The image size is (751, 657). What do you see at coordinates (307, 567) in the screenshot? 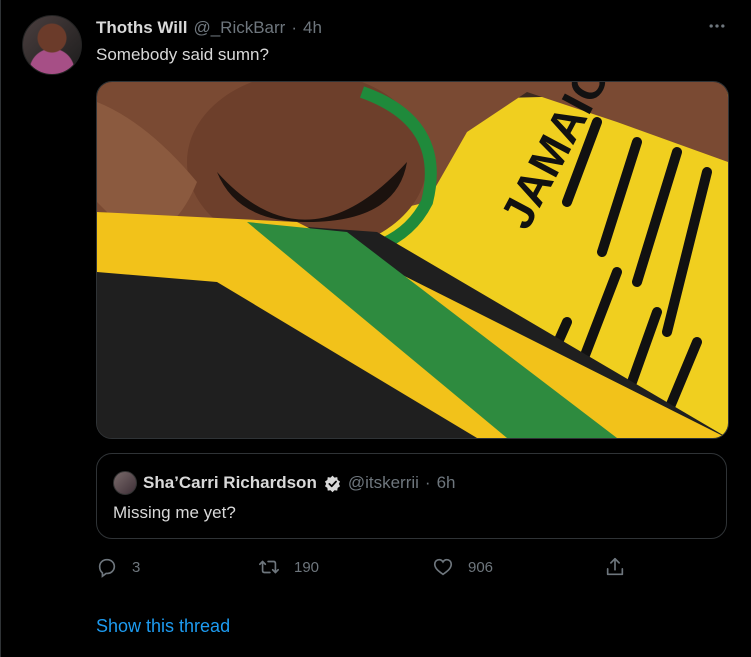
I see `retweet-count: 190` at bounding box center [307, 567].